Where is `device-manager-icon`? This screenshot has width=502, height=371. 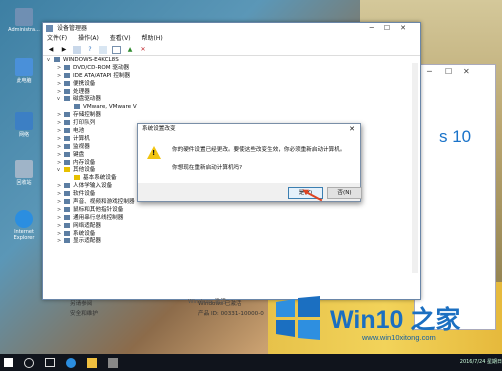 device-manager-icon is located at coordinates (49, 28).